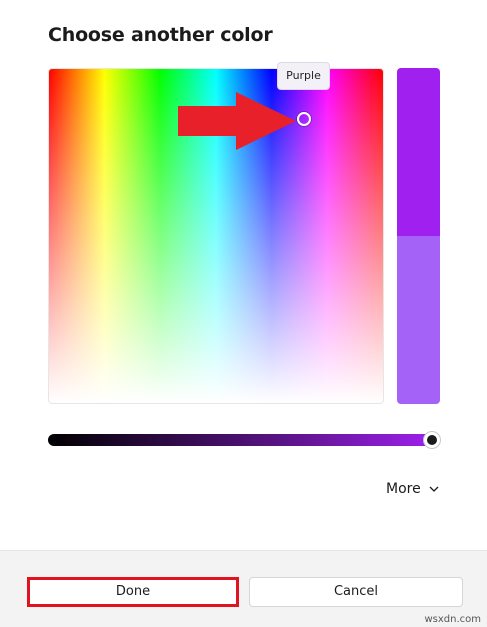  Describe the element at coordinates (452, 619) in the screenshot. I see `watermark: wsxdn.com` at that location.